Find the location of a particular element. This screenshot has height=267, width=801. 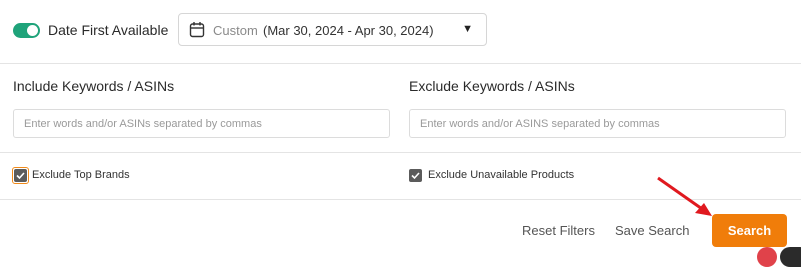

caret-down-icon: ▼ is located at coordinates (467, 29).